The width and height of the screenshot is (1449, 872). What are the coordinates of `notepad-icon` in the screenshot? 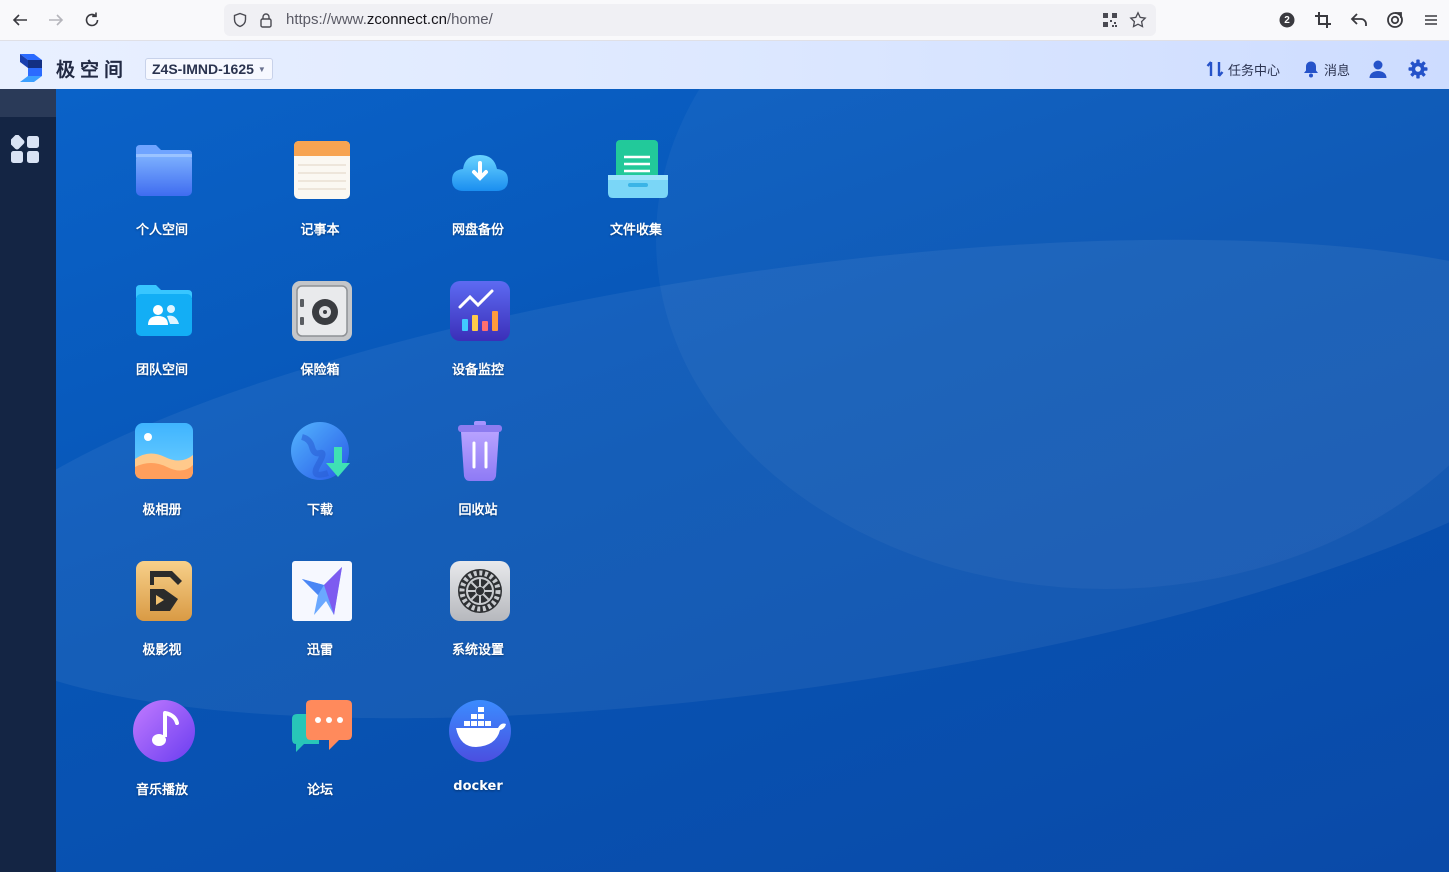 It's located at (322, 170).